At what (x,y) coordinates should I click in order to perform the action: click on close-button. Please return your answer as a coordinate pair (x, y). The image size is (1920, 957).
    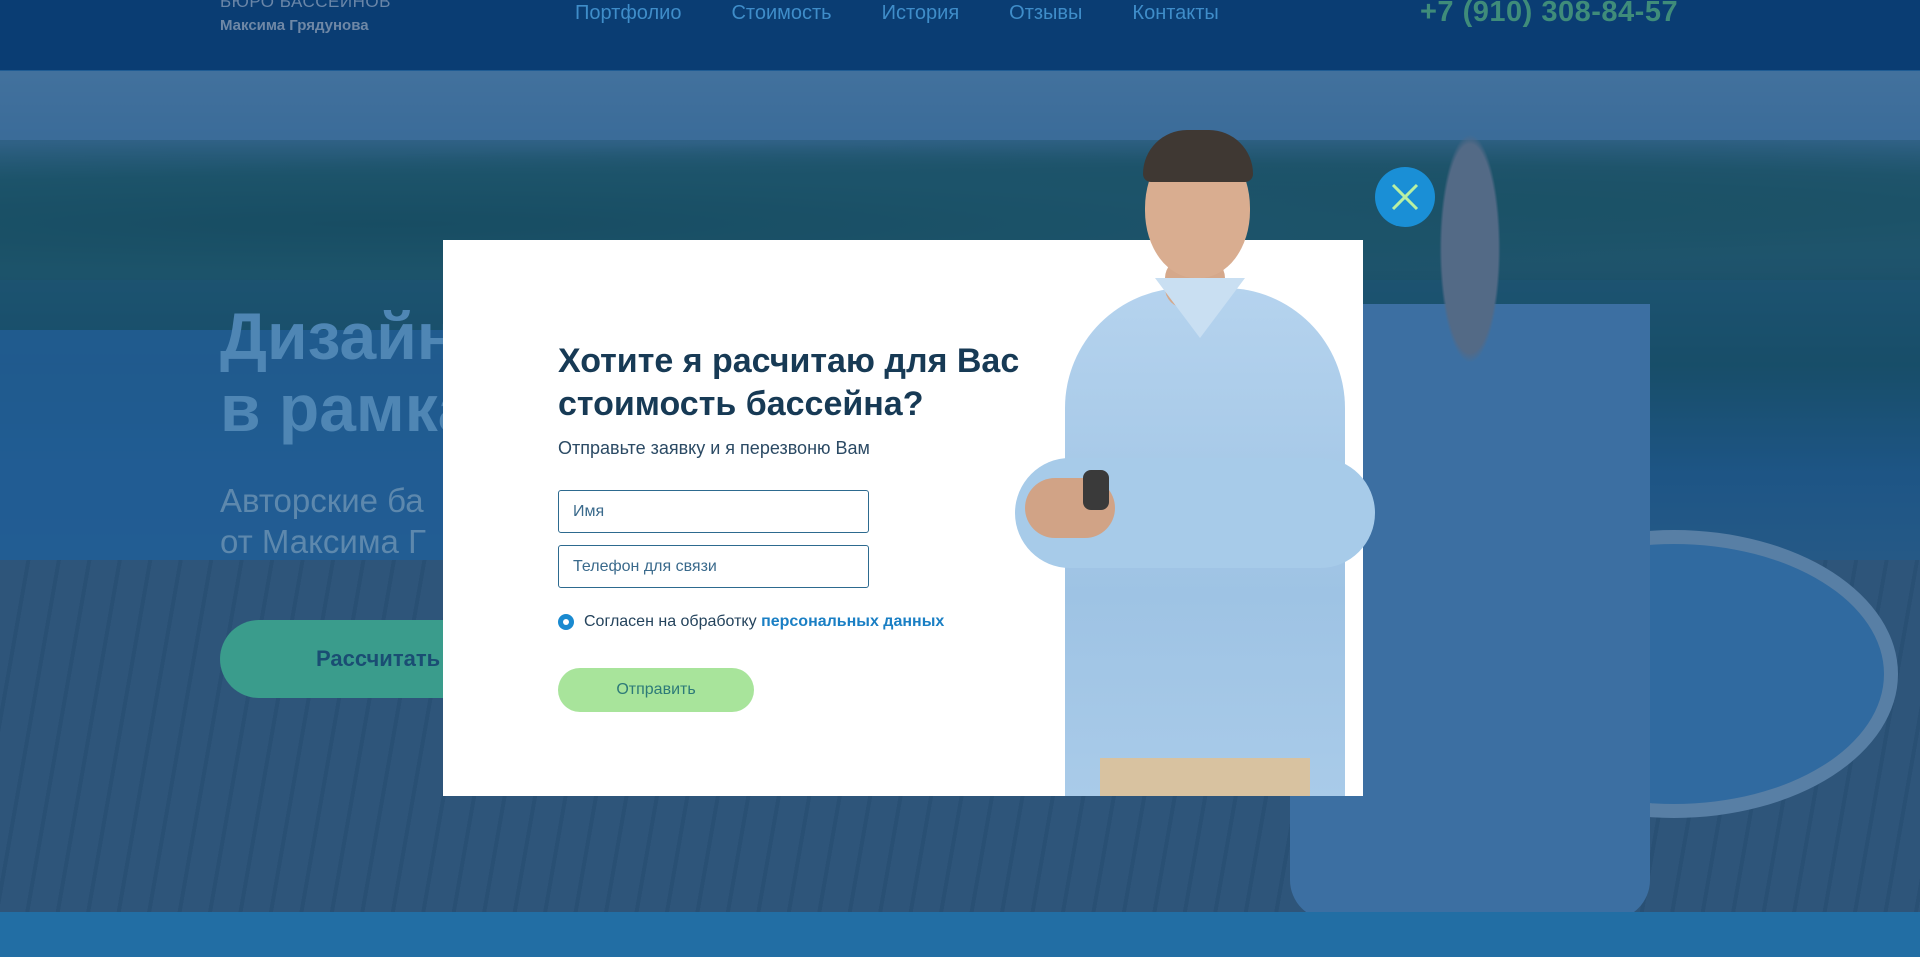
    Looking at the image, I should click on (1405, 197).